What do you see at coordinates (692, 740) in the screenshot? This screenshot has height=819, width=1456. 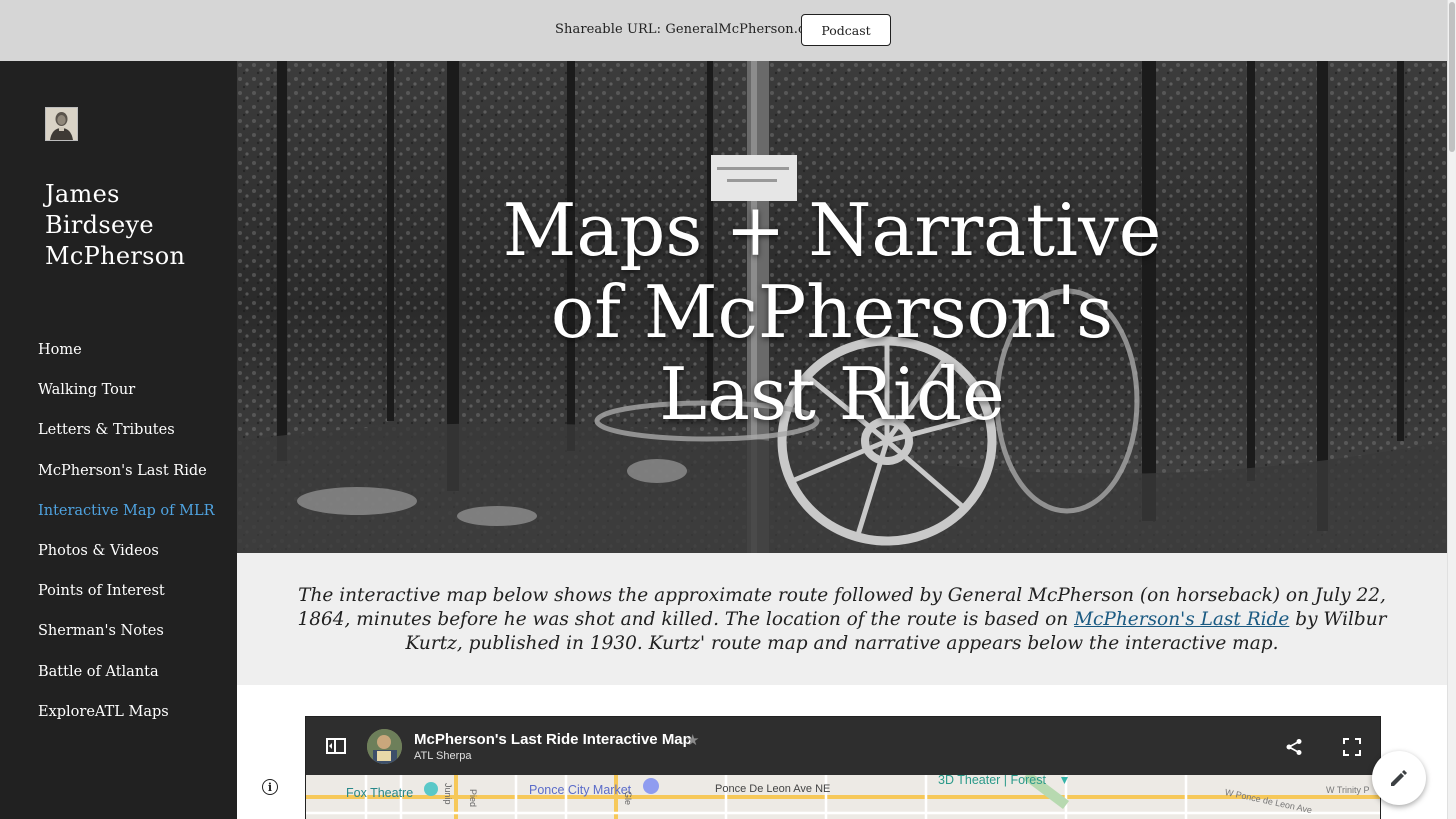 I see `star-icon: ★` at bounding box center [692, 740].